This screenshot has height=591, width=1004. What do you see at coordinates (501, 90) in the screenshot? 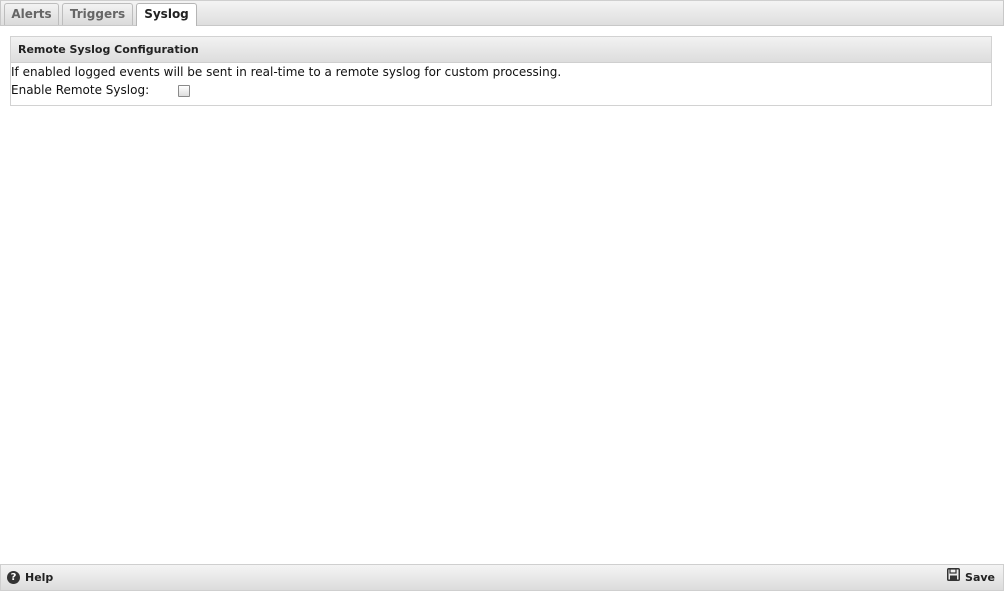
I see `enable-remote-syslog-row: Enable Remote Syslog:` at bounding box center [501, 90].